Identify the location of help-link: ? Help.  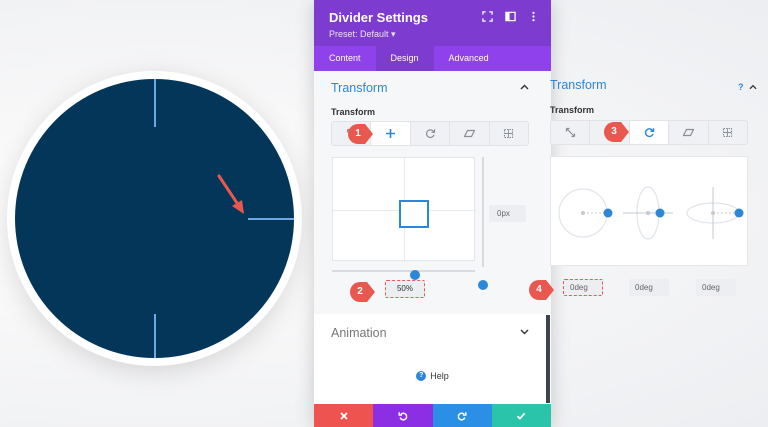
(432, 376).